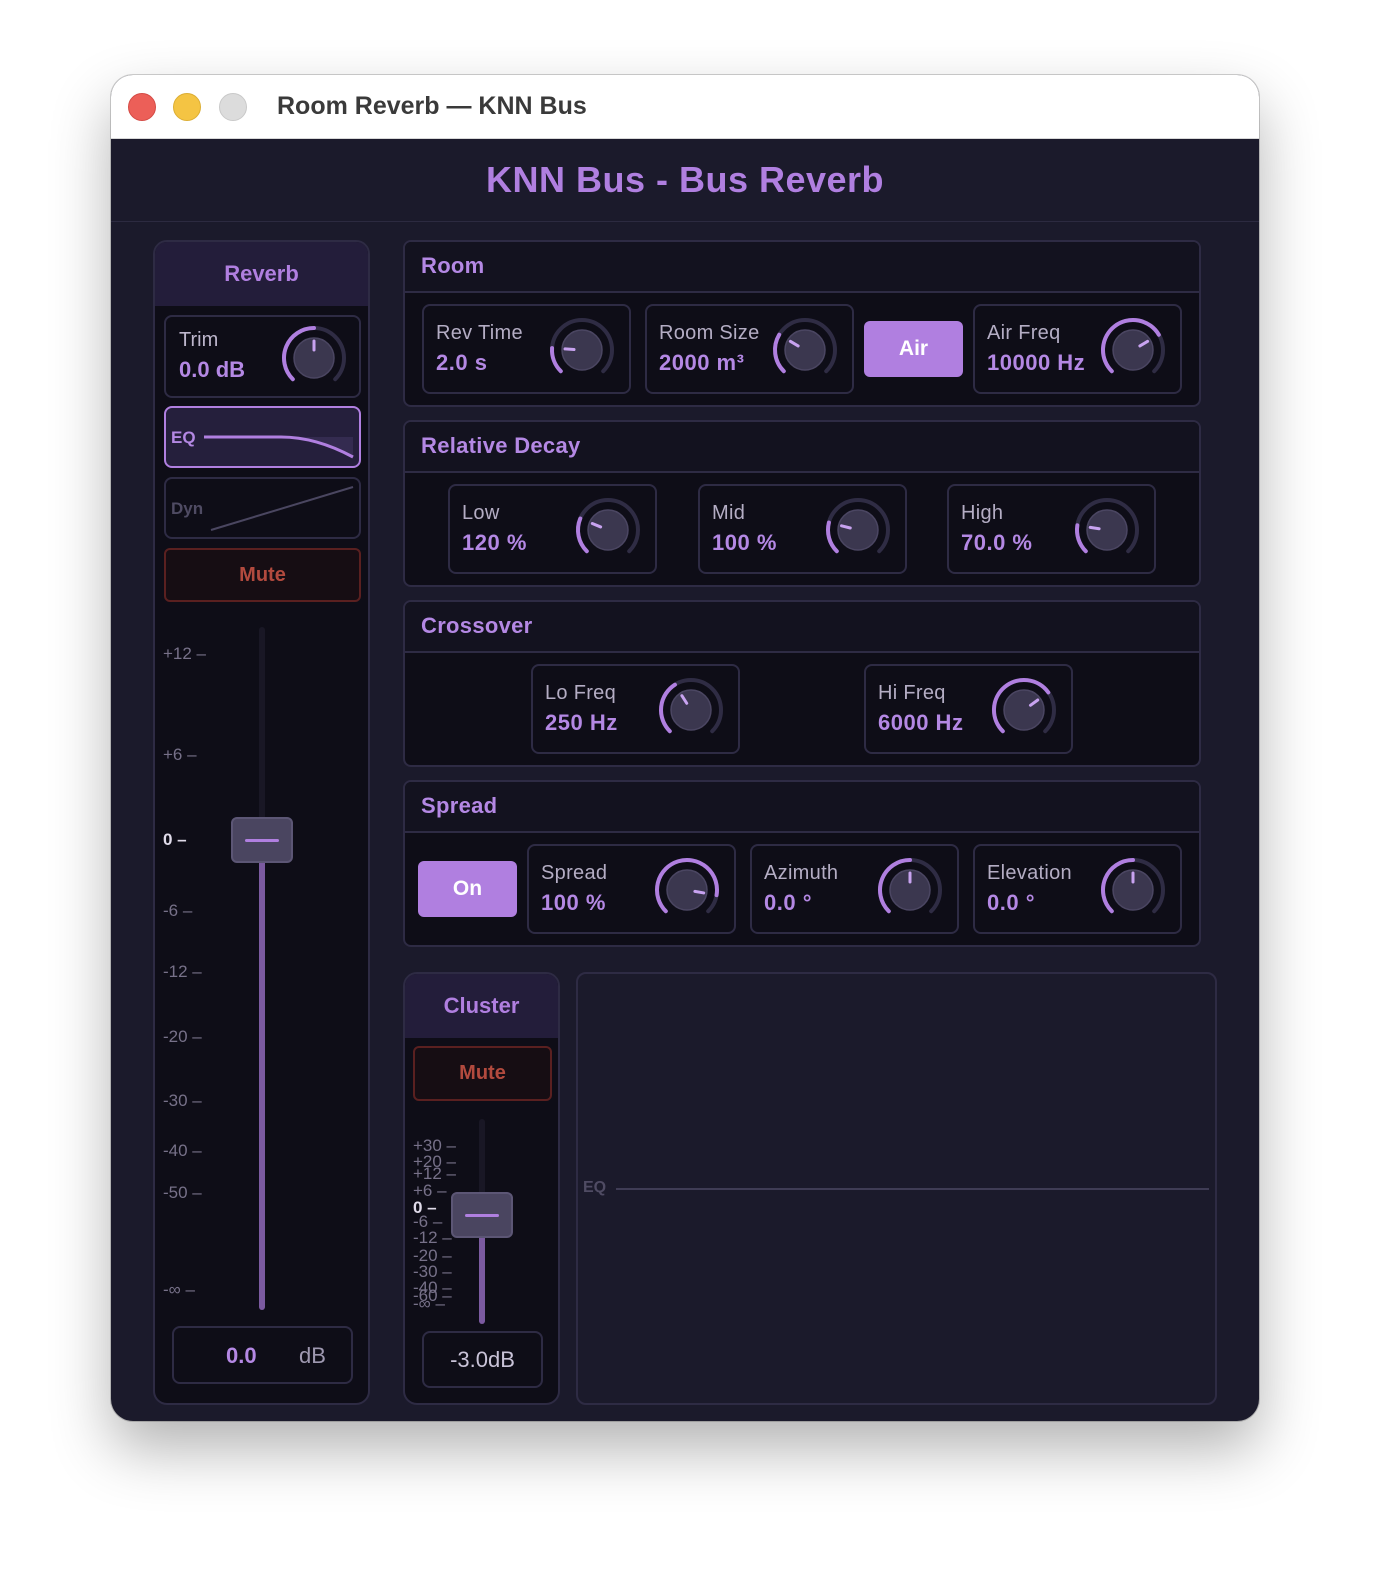  I want to click on rev-time-label: Rev Time, so click(479, 333).